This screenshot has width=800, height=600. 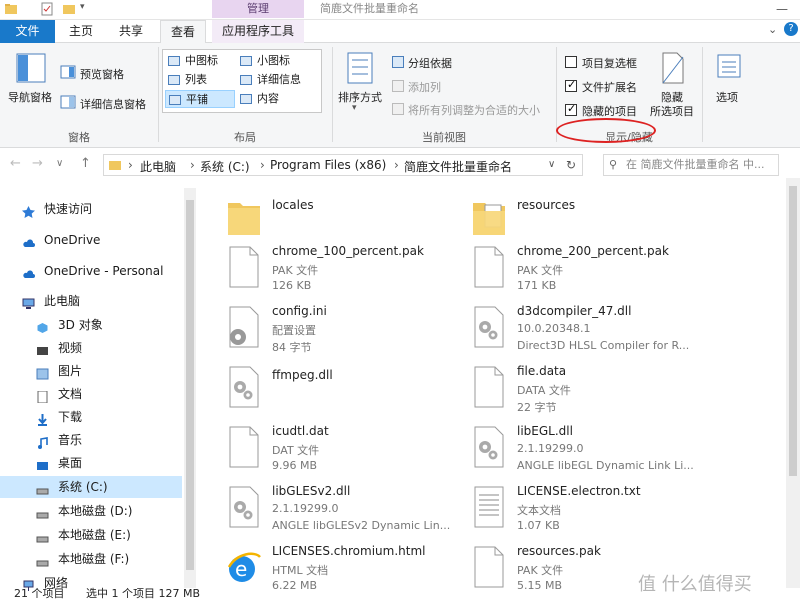 I want to click on hidden-items-checkbox, so click(x=571, y=109).